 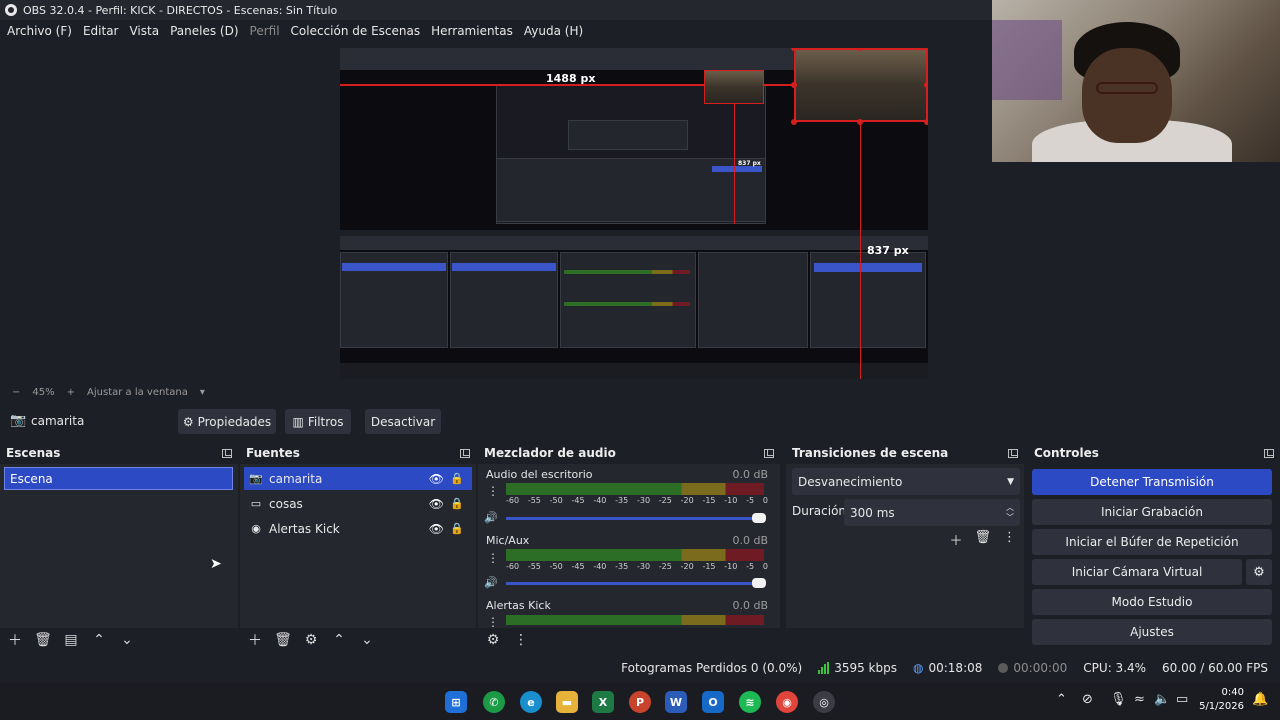 What do you see at coordinates (926, 85) in the screenshot?
I see `resize-handle-r` at bounding box center [926, 85].